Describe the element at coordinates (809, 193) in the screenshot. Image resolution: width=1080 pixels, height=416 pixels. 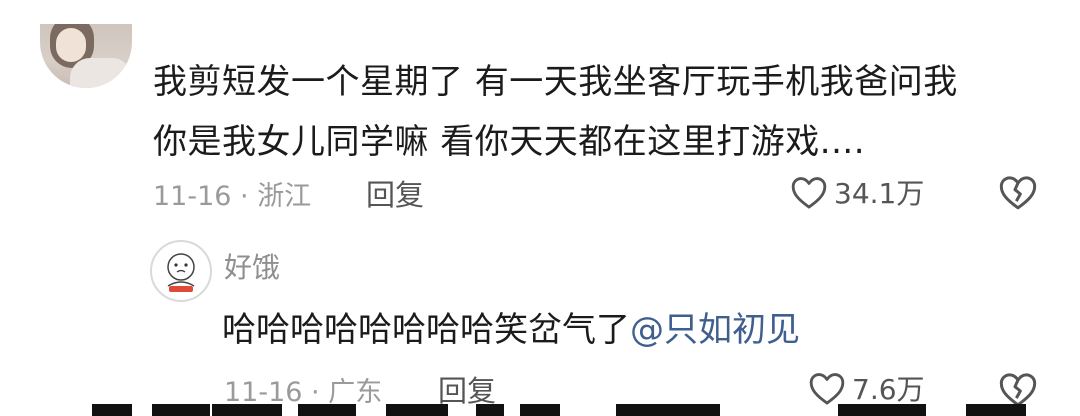
I see `heart-outline-icon` at that location.